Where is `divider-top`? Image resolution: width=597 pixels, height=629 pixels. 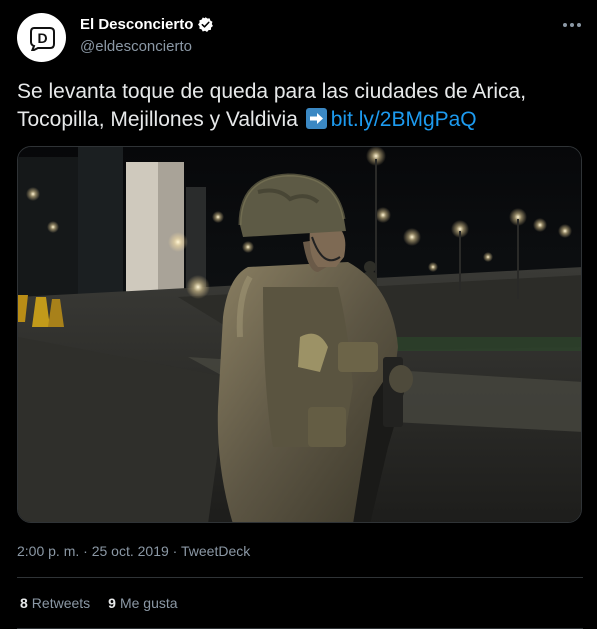 divider-top is located at coordinates (300, 577).